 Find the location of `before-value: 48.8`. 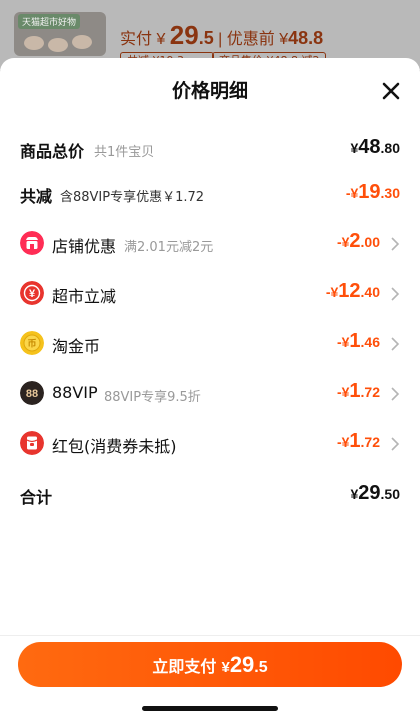

before-value: 48.8 is located at coordinates (306, 38).